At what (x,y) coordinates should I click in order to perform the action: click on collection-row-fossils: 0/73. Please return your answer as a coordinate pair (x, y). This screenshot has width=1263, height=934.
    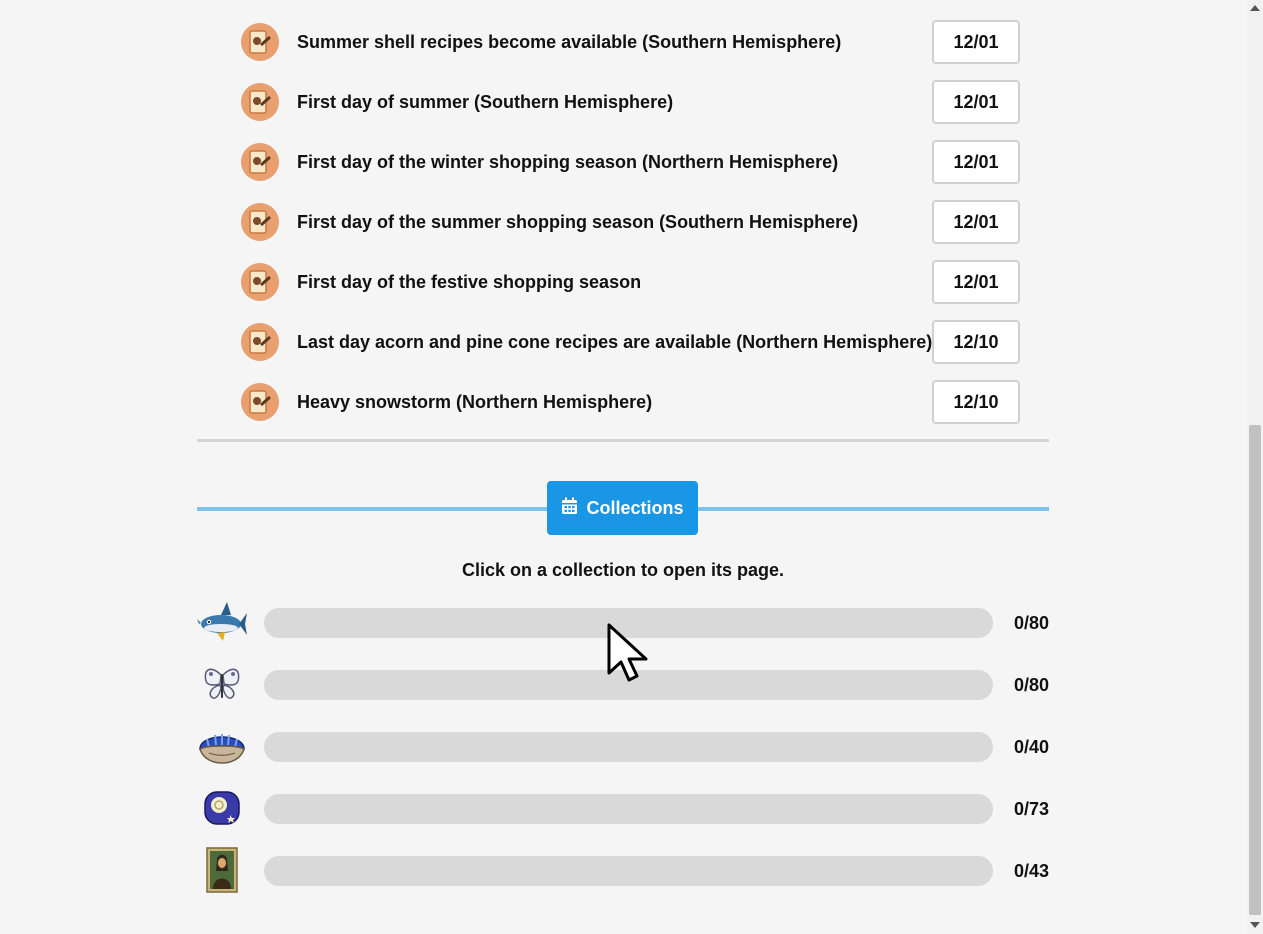
    Looking at the image, I should click on (623, 809).